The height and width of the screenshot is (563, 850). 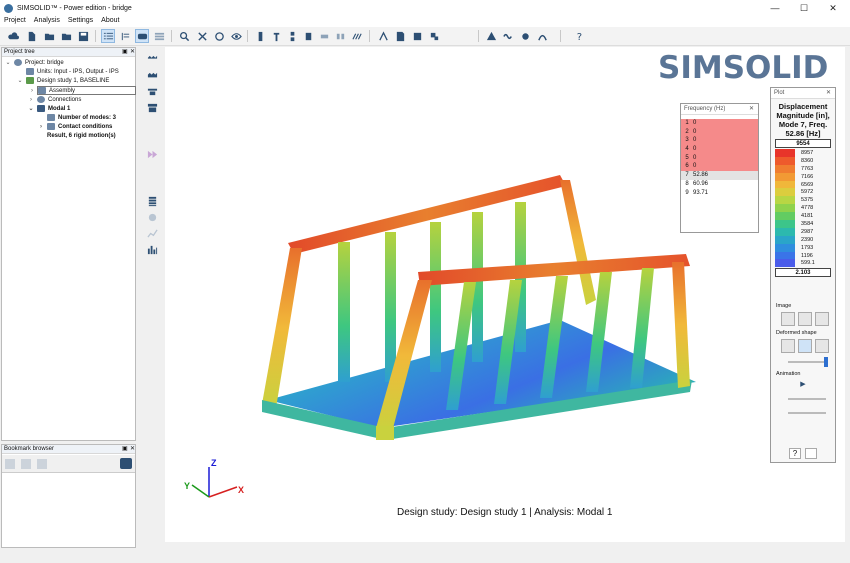 What do you see at coordinates (822, 346) in the screenshot?
I see `overlay-button` at bounding box center [822, 346].